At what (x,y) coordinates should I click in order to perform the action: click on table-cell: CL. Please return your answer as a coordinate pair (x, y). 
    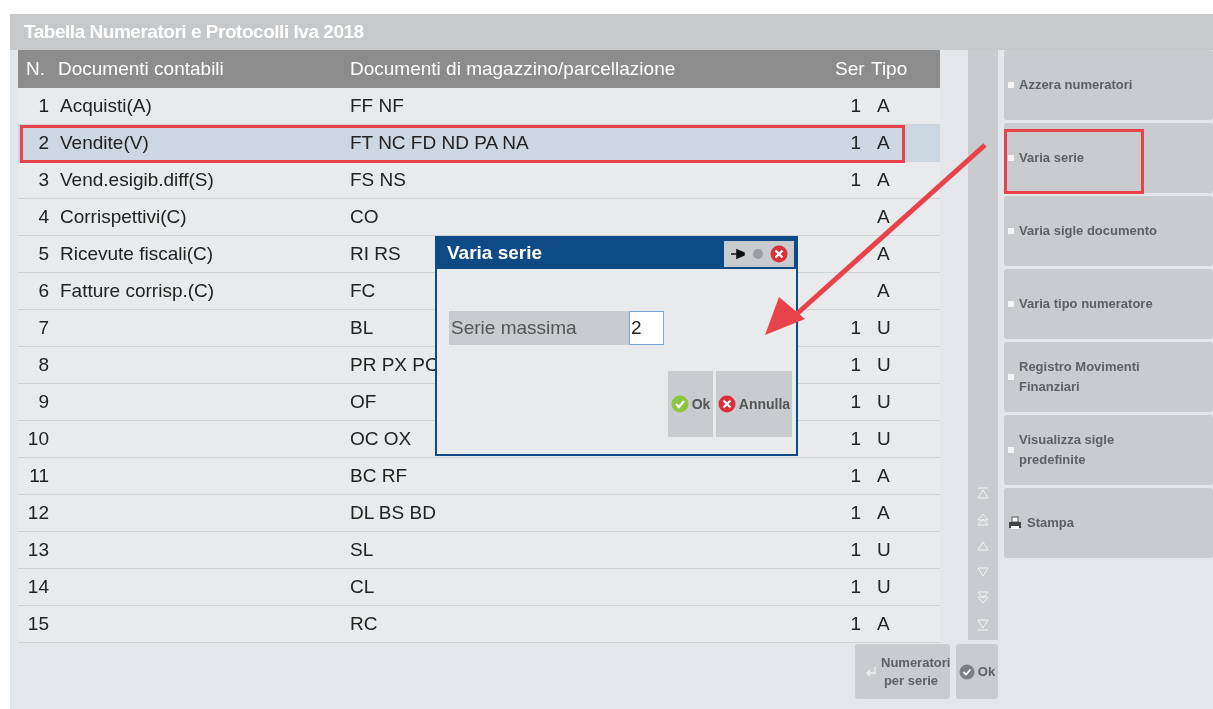
    Looking at the image, I should click on (362, 586).